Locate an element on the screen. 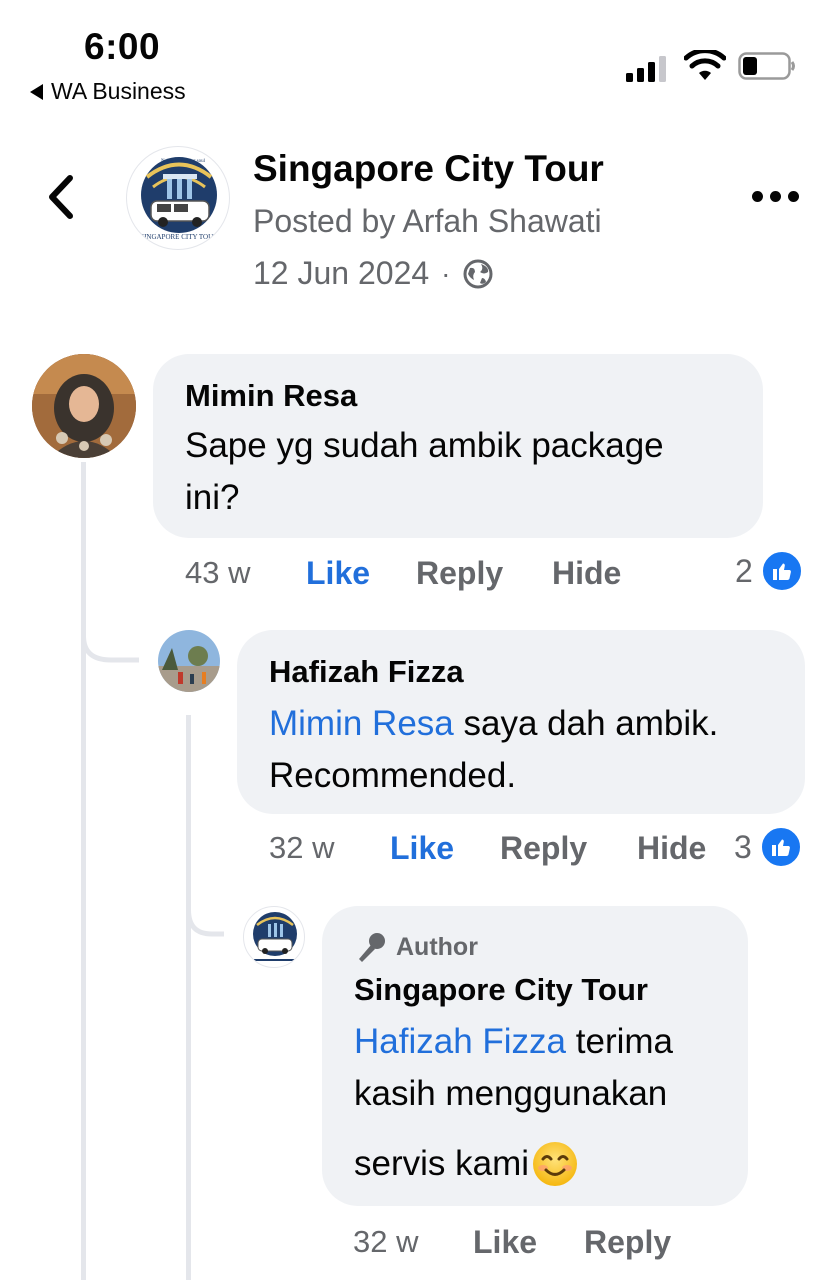 Image resolution: width=840 pixels, height=1280 pixels. comment-text-line: Recommended. is located at coordinates (393, 775).